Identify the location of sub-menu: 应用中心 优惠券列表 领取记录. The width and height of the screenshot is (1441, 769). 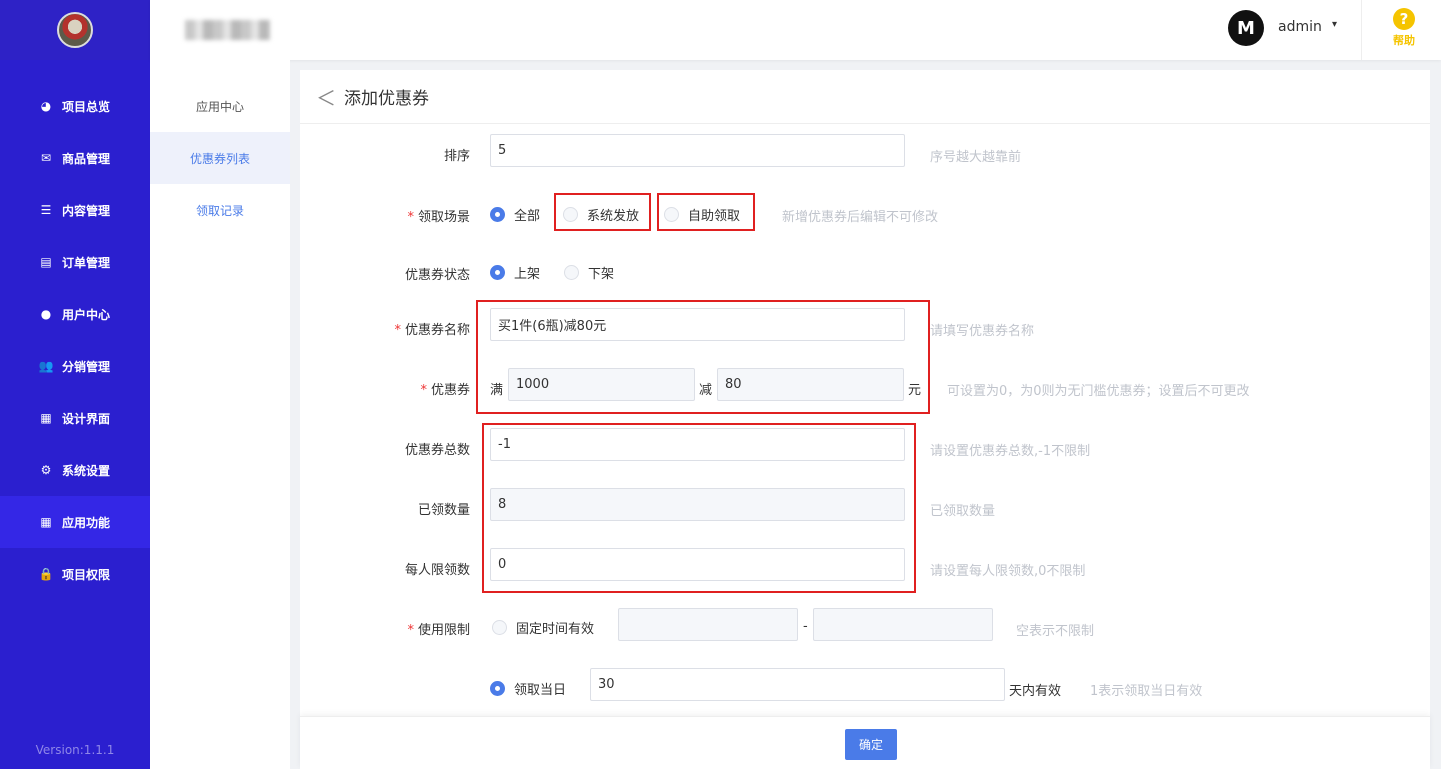
(220, 414).